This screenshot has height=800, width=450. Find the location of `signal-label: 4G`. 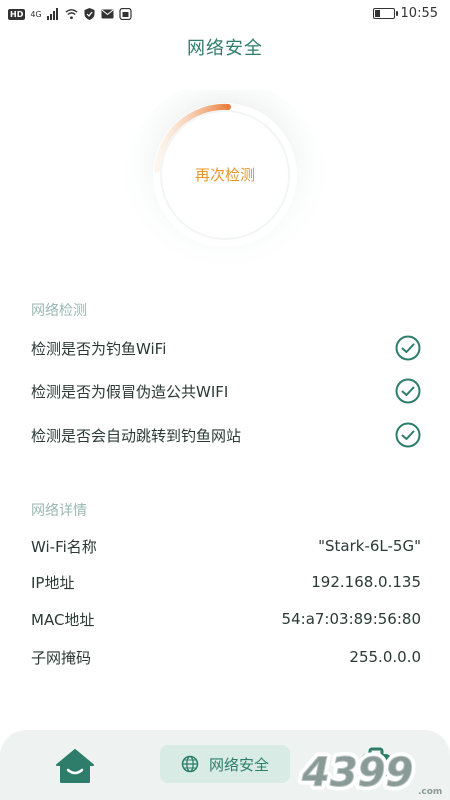

signal-label: 4G is located at coordinates (36, 14).